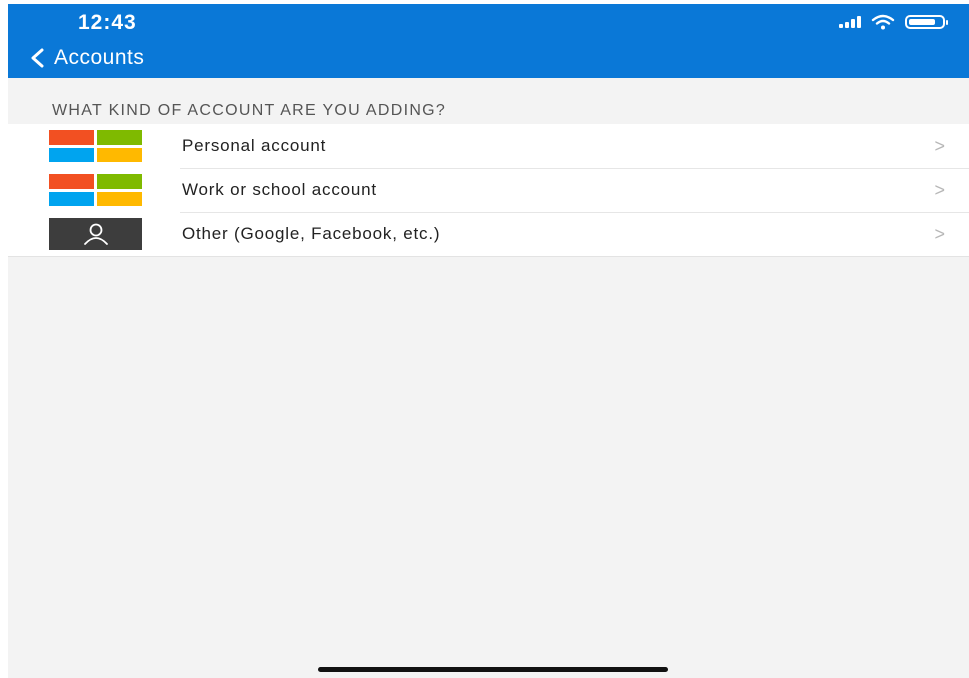 This screenshot has width=969, height=678. Describe the element at coordinates (279, 189) in the screenshot. I see `row-label: Work or school account` at that location.